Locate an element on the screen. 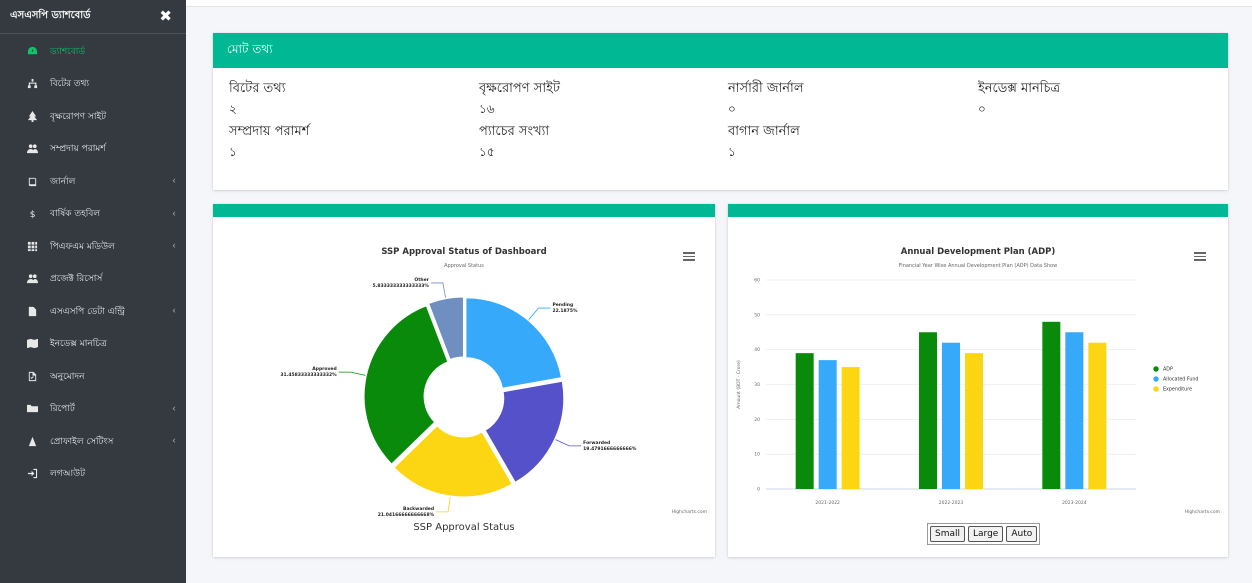 This screenshot has height=583, width=1252. size-large-button: Large is located at coordinates (986, 534).